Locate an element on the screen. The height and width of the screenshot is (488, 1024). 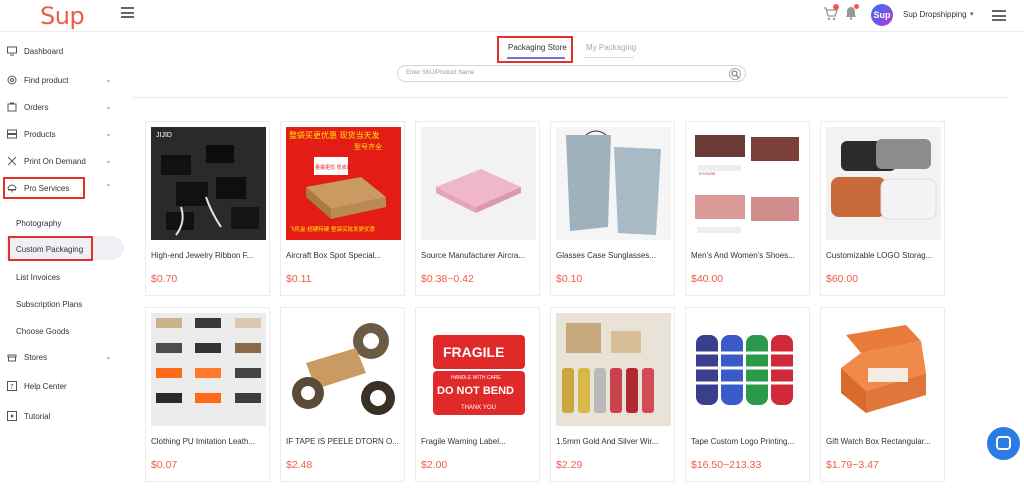
sidebar-item-label: Orders is located at coordinates (36, 107).